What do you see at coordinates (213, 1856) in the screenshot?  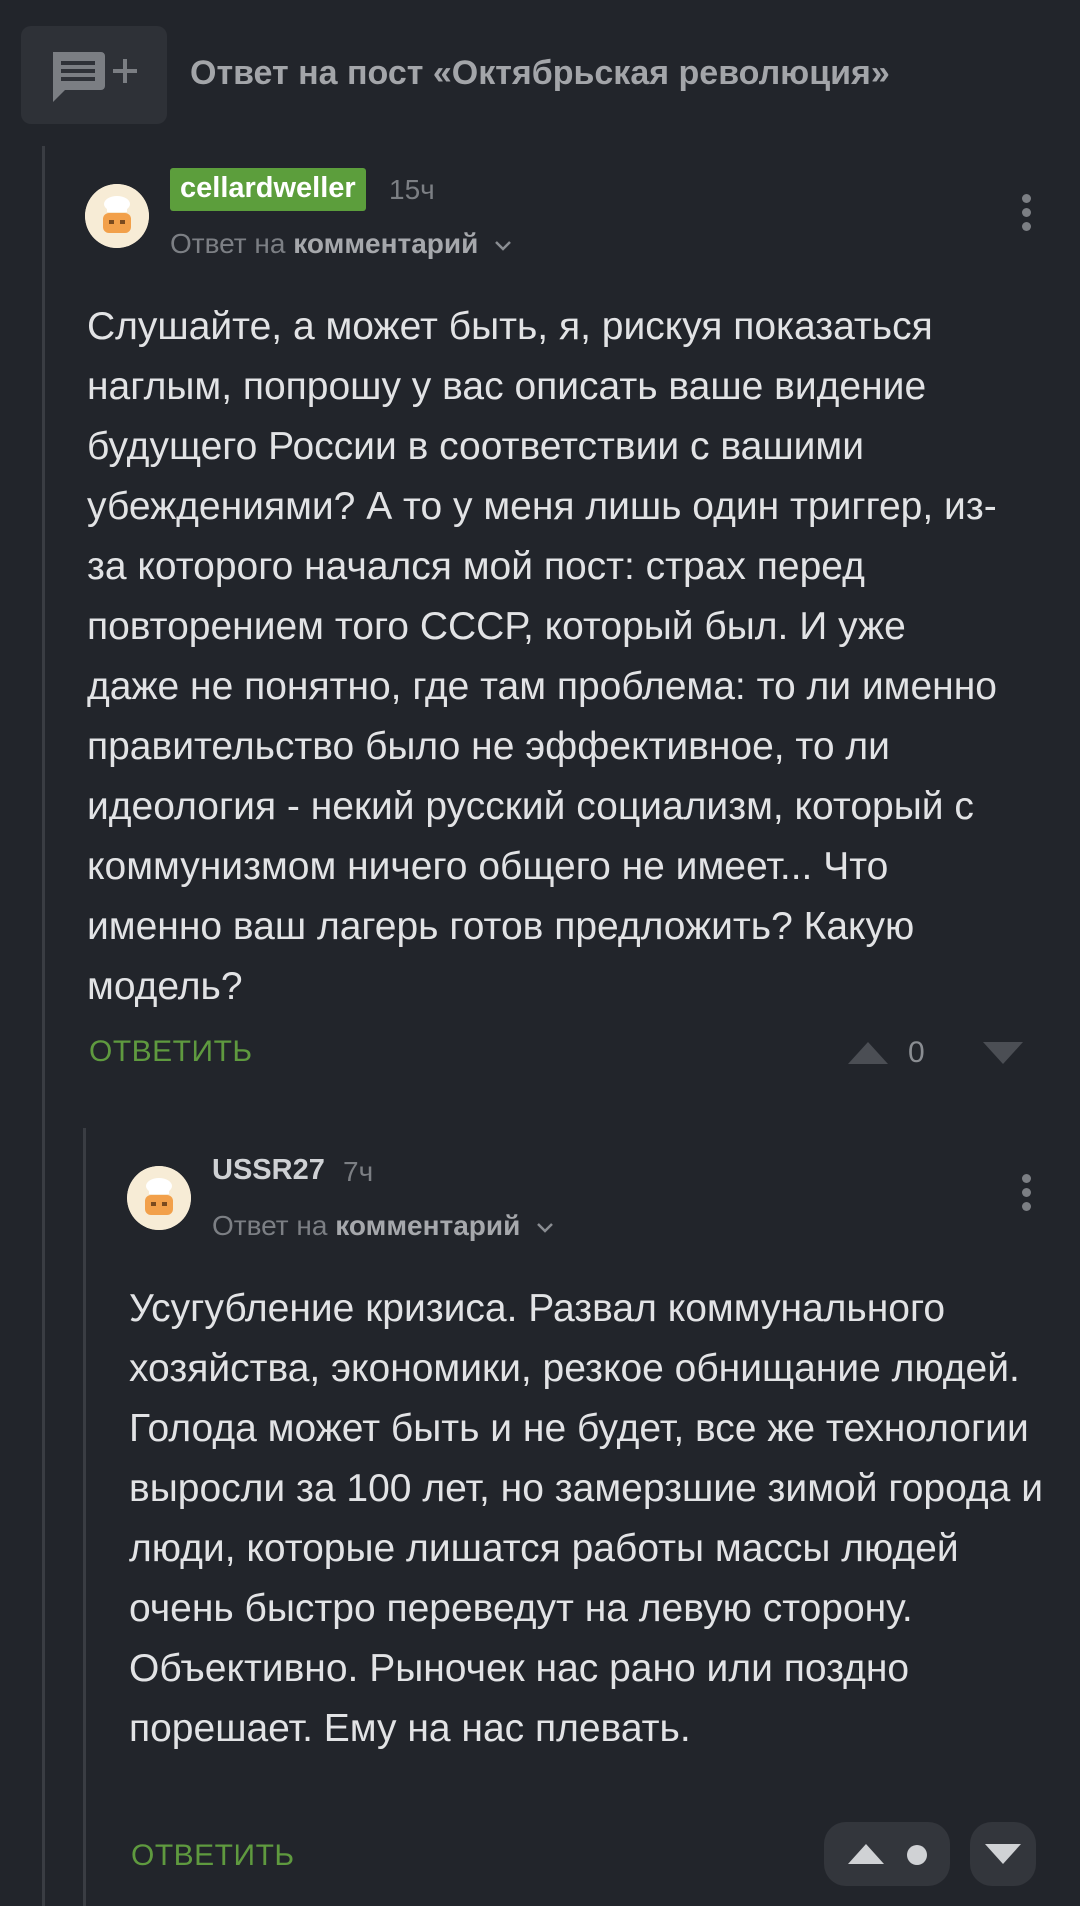 I see `reply-button: ОТВЕТИТЬ` at bounding box center [213, 1856].